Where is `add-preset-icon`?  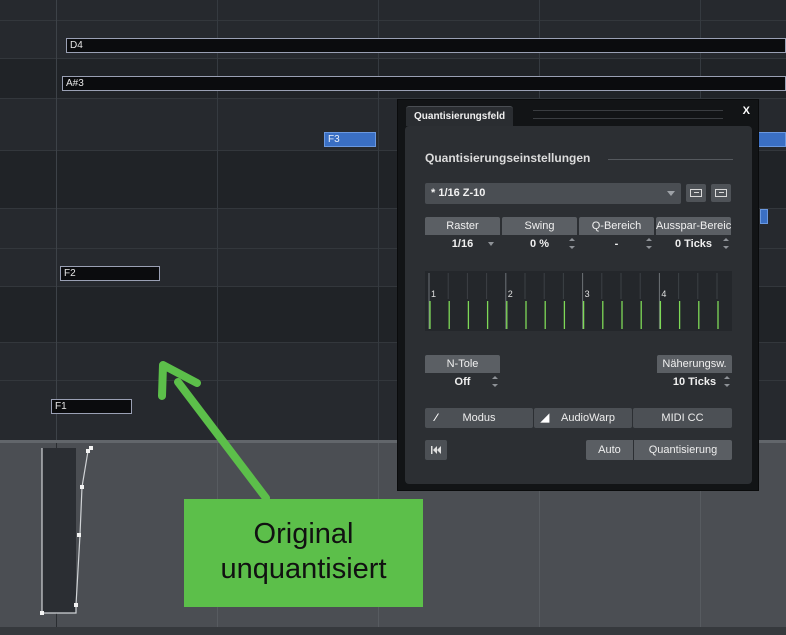
add-preset-icon is located at coordinates (696, 193).